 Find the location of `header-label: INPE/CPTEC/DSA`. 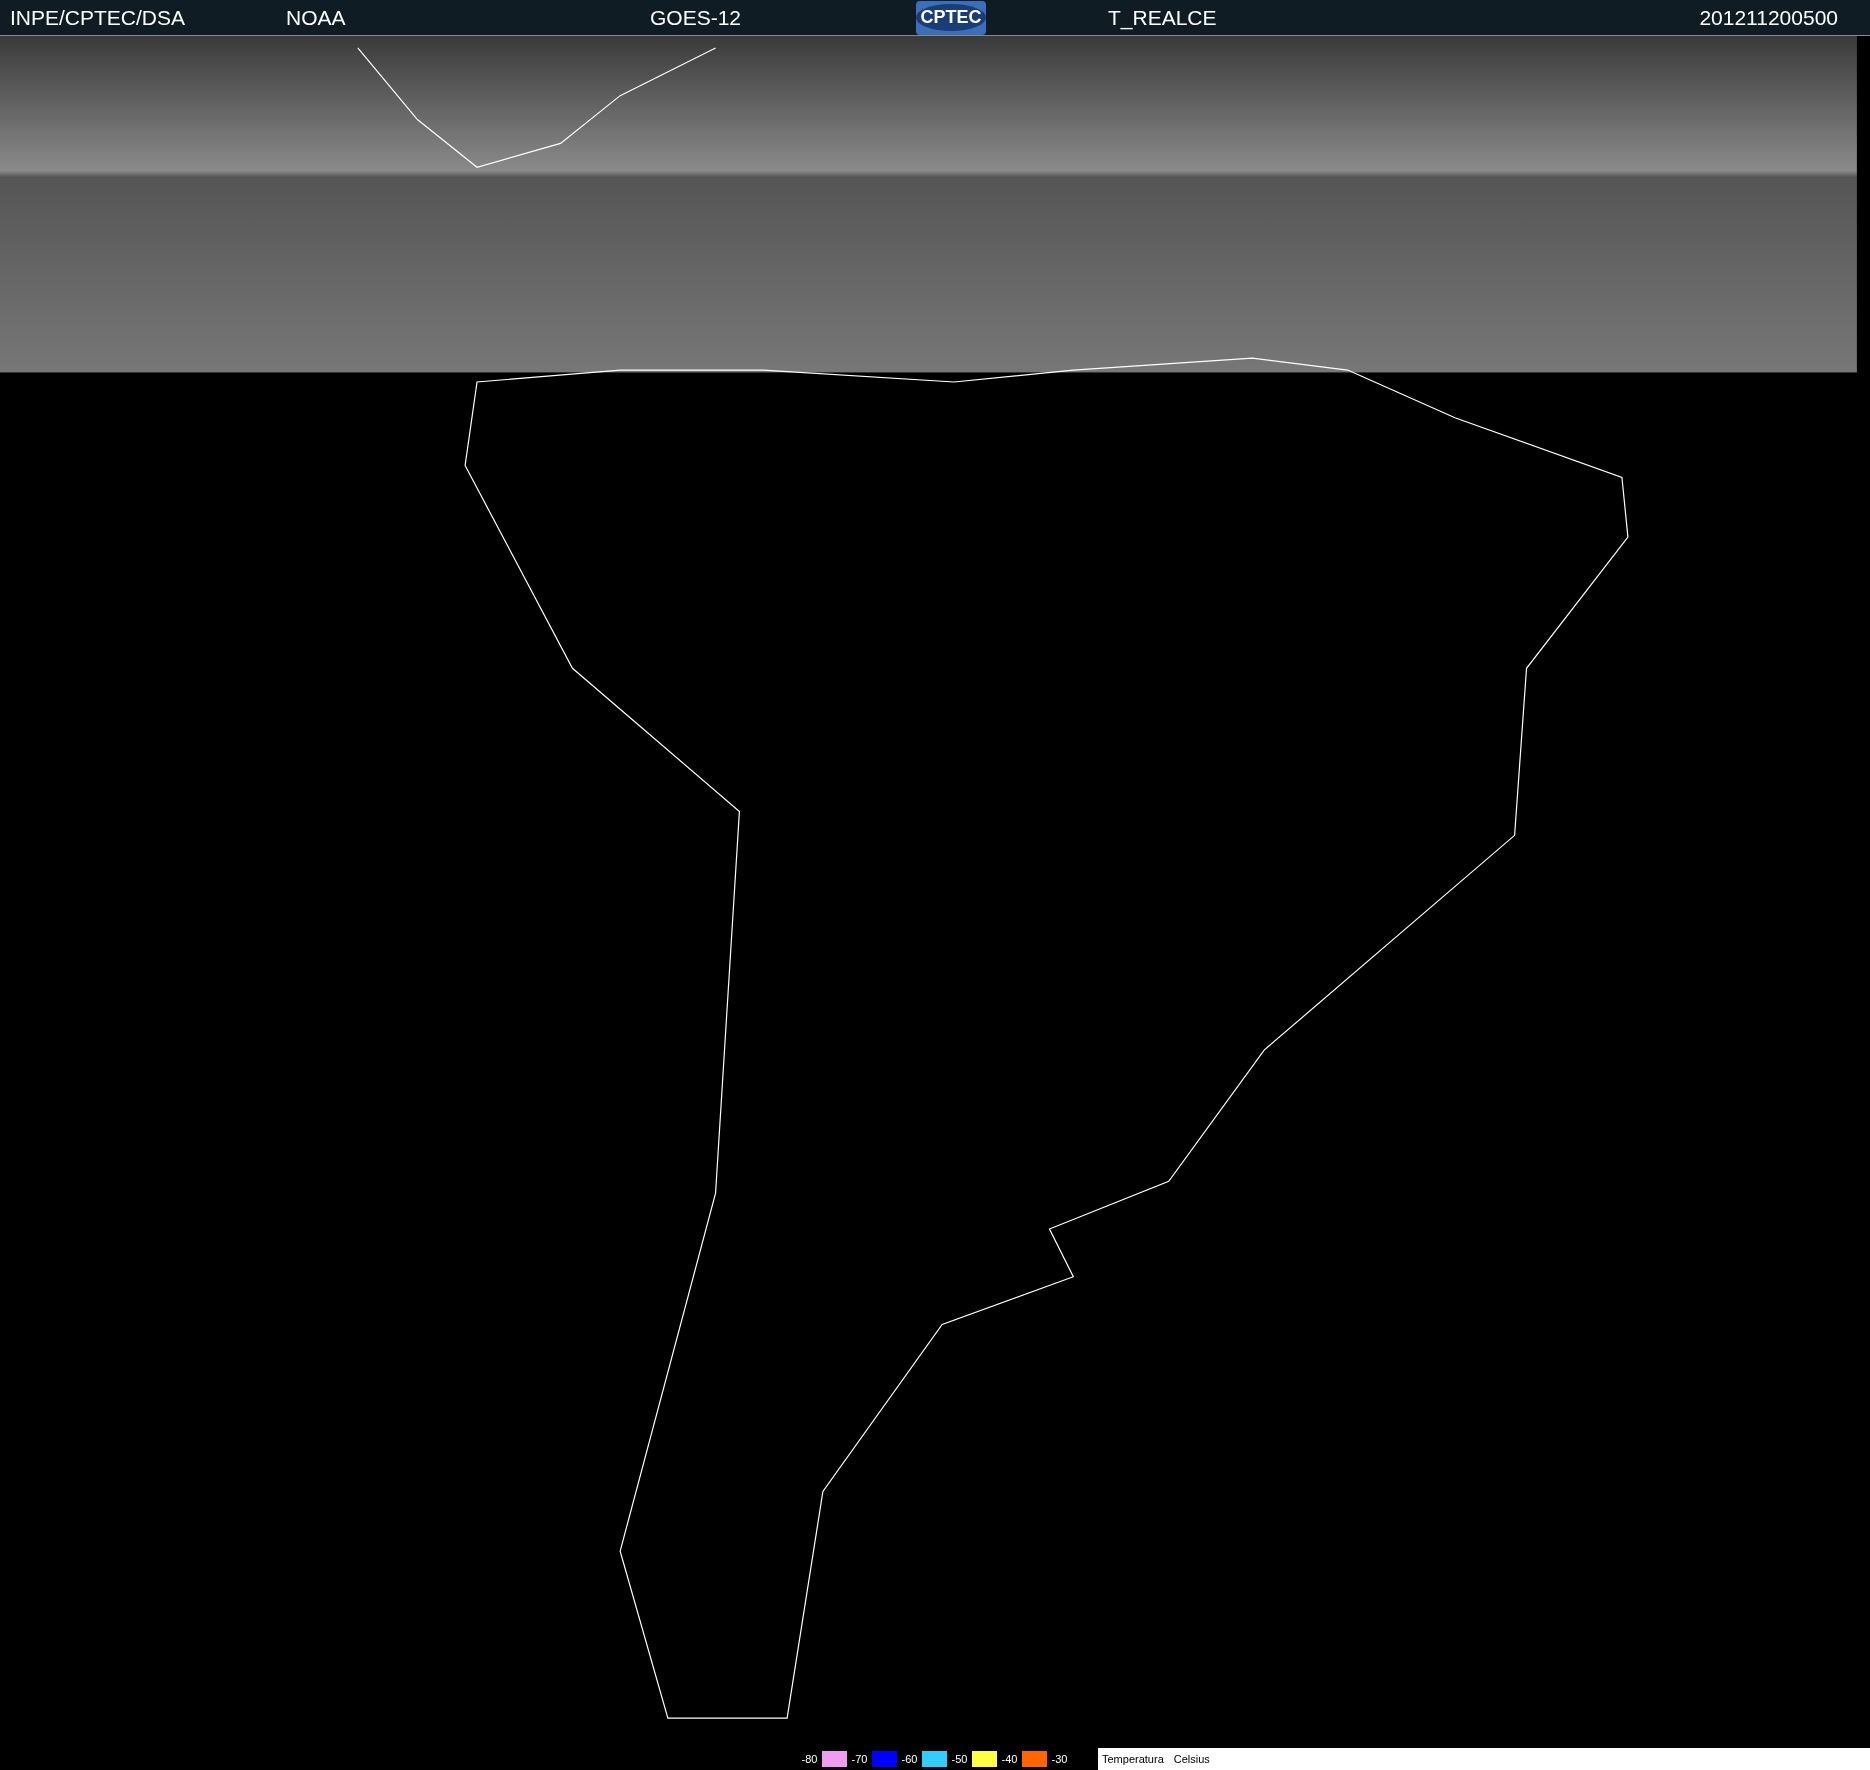

header-label: INPE/CPTEC/DSA is located at coordinates (97, 17).